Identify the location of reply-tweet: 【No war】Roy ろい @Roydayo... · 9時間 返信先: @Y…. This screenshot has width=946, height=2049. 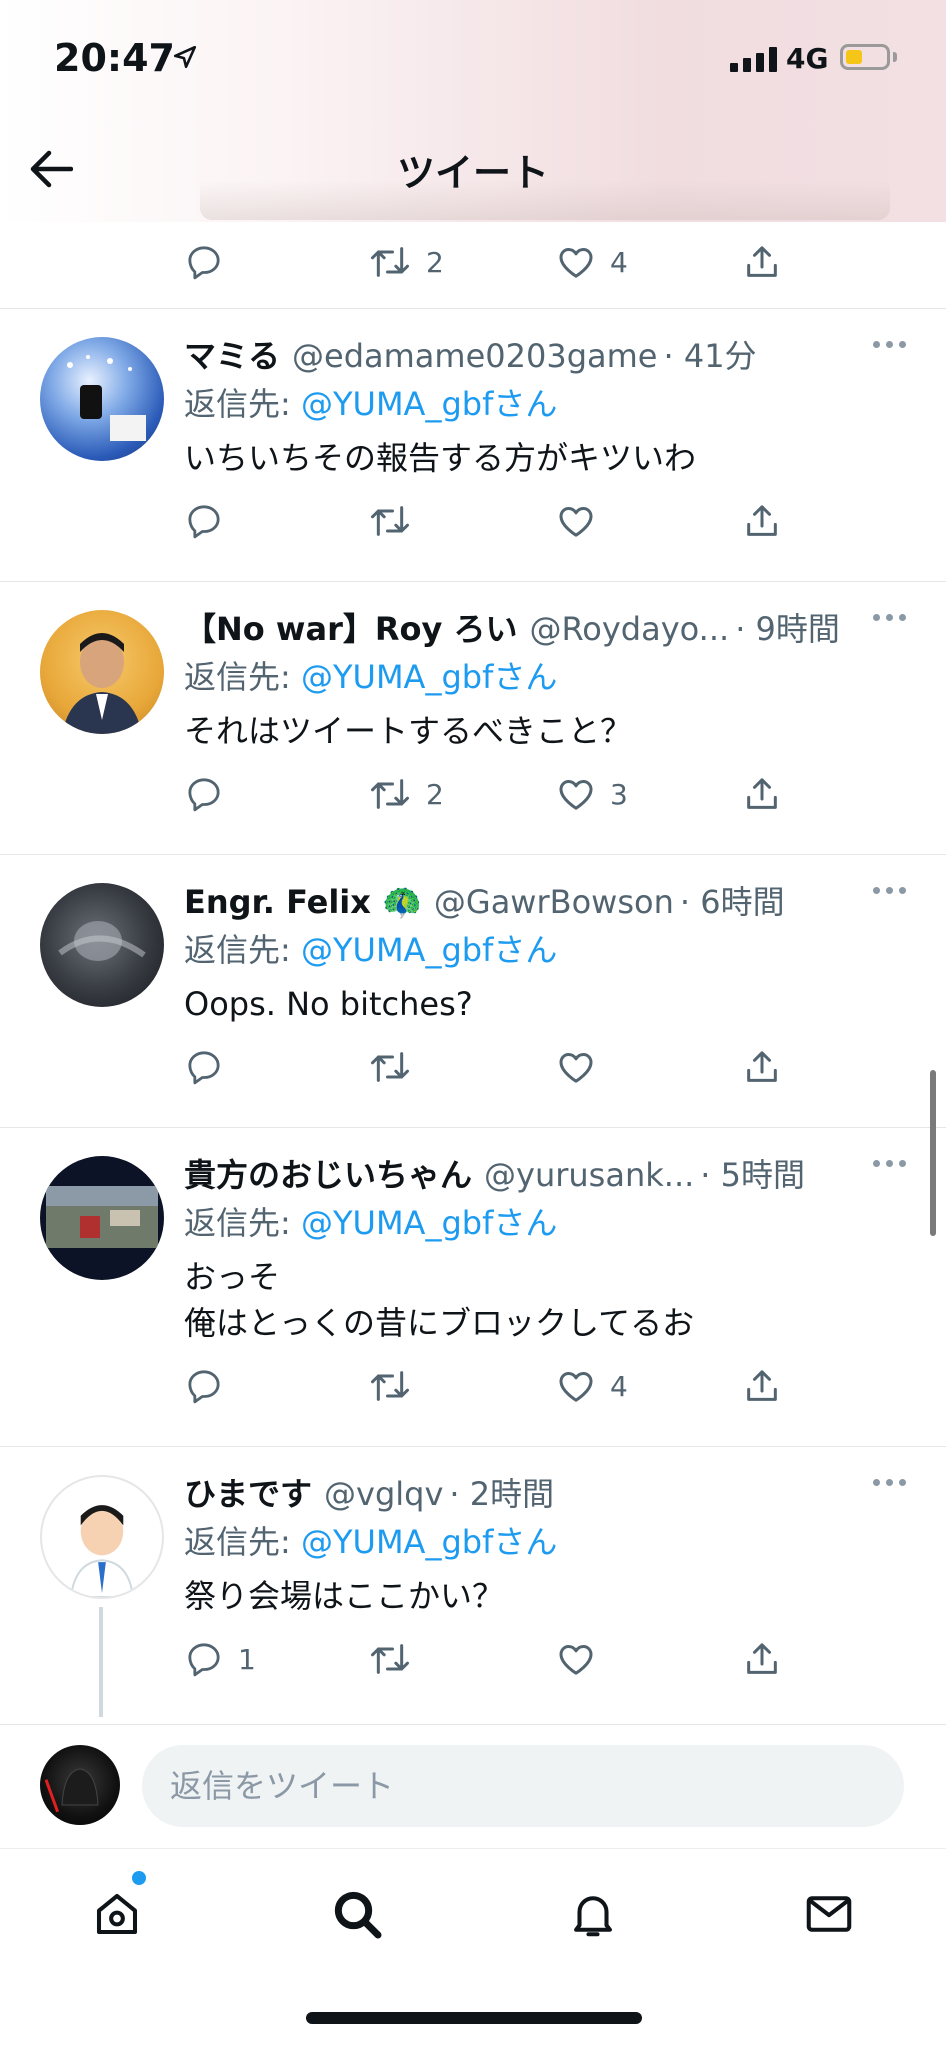
(473, 717).